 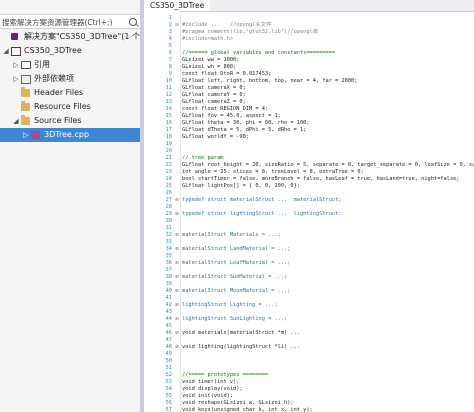 I want to click on line-number: 57, so click(x=168, y=409).